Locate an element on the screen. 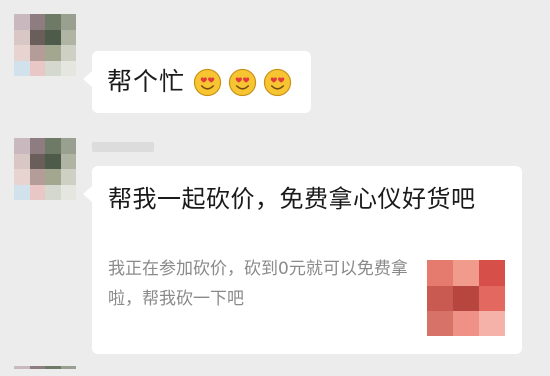 The image size is (550, 376). sender-name-placeholder is located at coordinates (123, 147).